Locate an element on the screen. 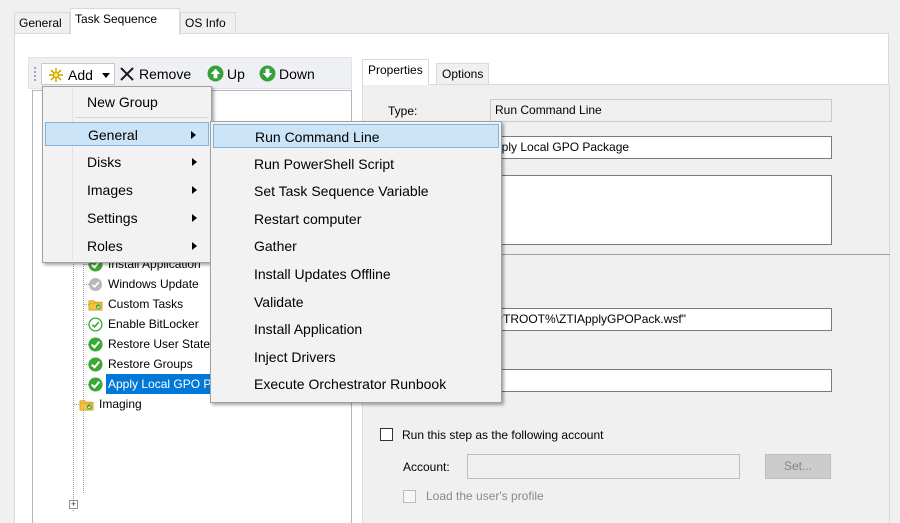 This screenshot has width=900, height=523. menu-item-new-group: New Group is located at coordinates (127, 102).